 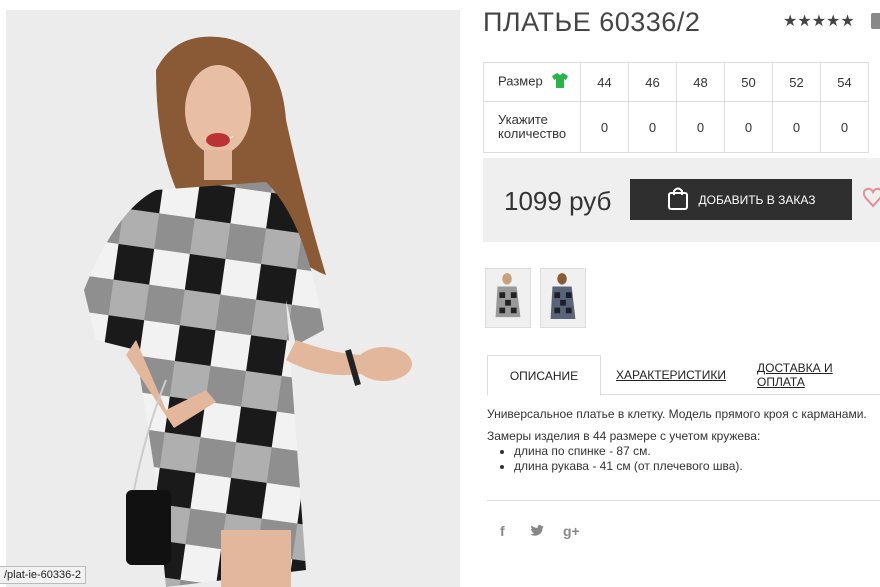 I want to click on quantity-label: Укажите количество, so click(x=532, y=127).